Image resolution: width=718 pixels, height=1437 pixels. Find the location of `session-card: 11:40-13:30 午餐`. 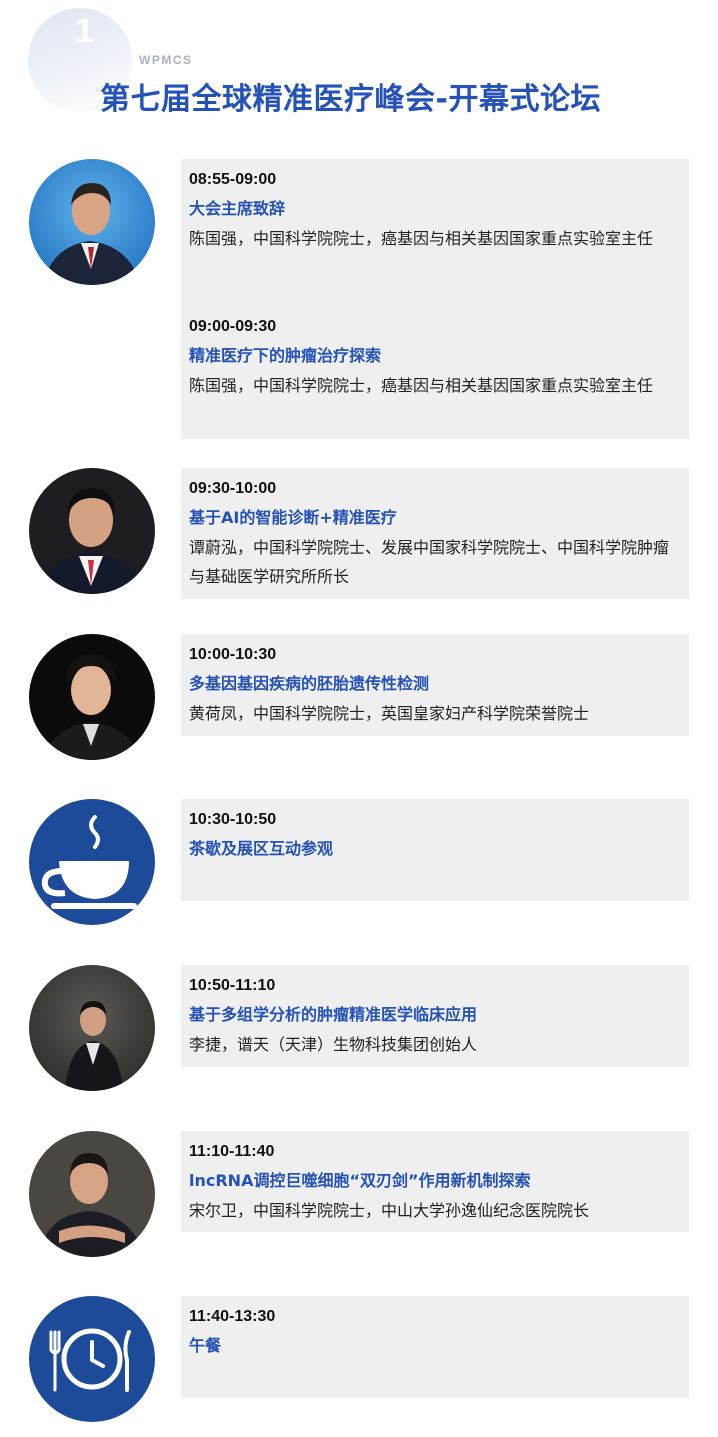

session-card: 11:40-13:30 午餐 is located at coordinates (435, 1347).